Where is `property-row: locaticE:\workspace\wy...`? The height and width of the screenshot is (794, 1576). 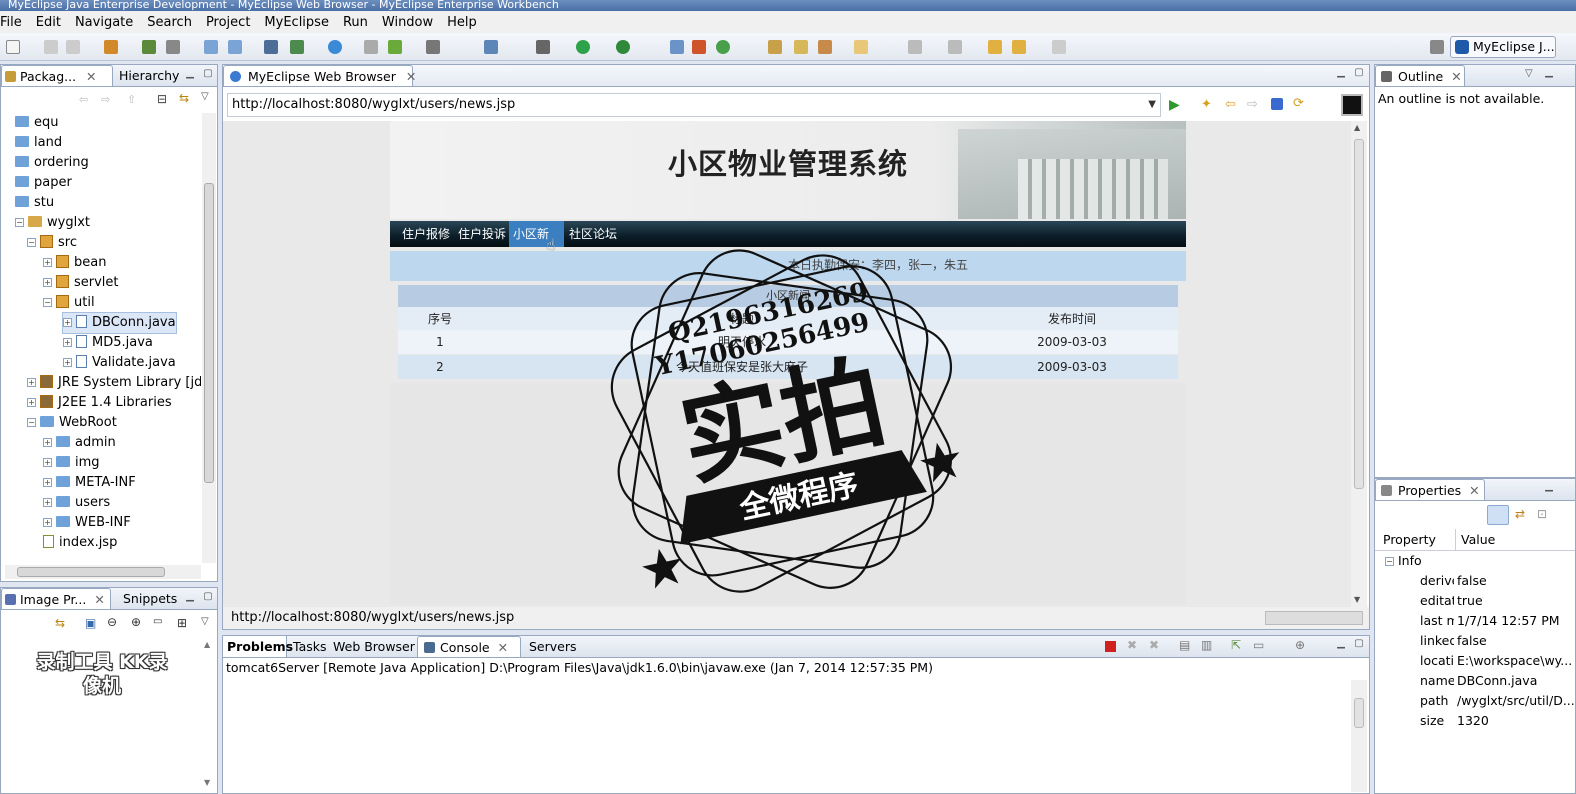
property-row: locaticE:\workspace\wy... is located at coordinates (1473, 661).